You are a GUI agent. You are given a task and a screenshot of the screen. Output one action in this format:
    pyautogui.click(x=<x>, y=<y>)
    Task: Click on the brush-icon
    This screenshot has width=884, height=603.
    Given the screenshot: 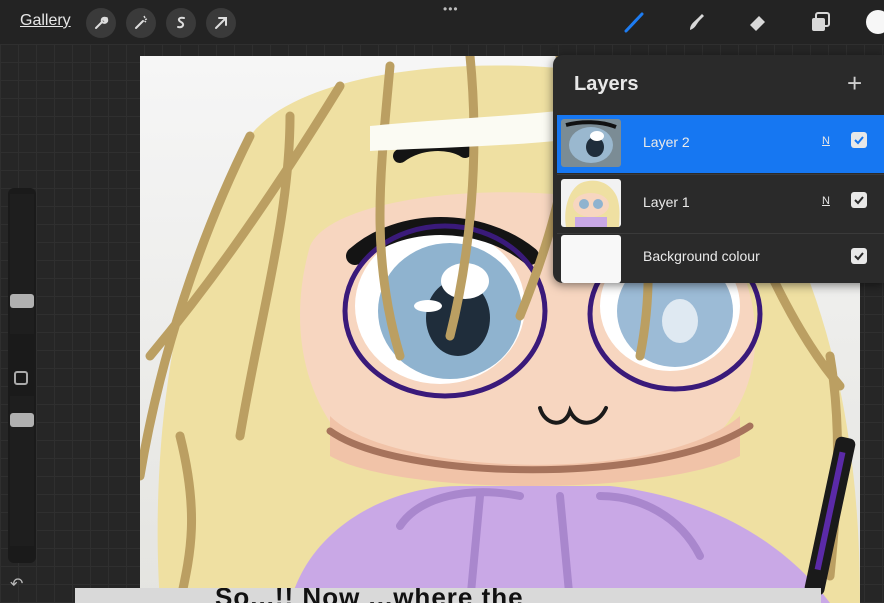 What is the action you would take?
    pyautogui.click(x=634, y=22)
    